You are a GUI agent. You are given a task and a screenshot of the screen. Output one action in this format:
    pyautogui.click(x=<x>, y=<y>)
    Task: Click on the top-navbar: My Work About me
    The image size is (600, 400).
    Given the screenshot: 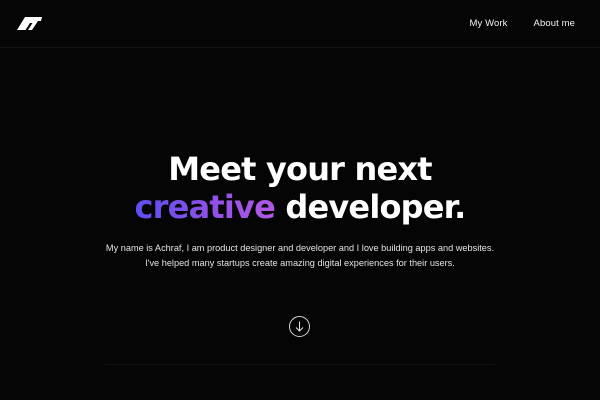 What is the action you would take?
    pyautogui.click(x=300, y=24)
    